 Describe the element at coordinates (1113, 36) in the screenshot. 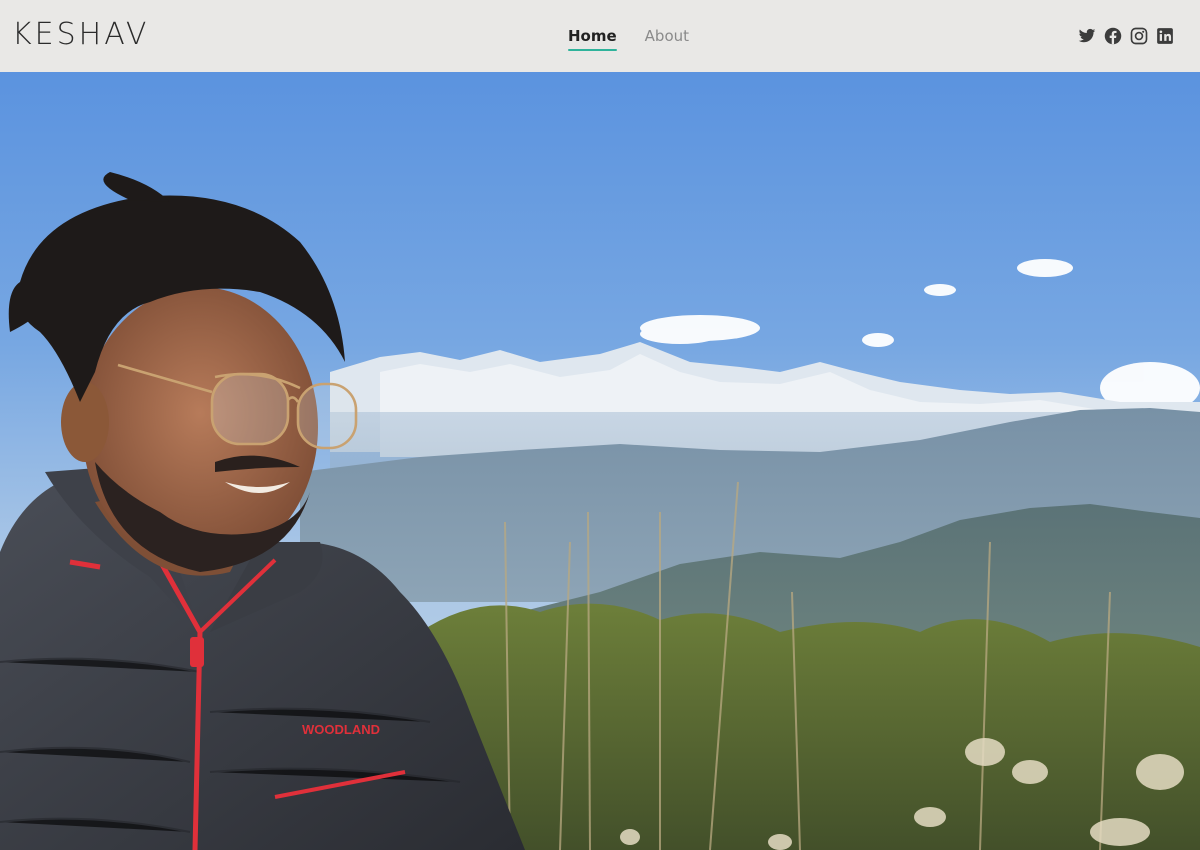

I see `facebook-icon` at that location.